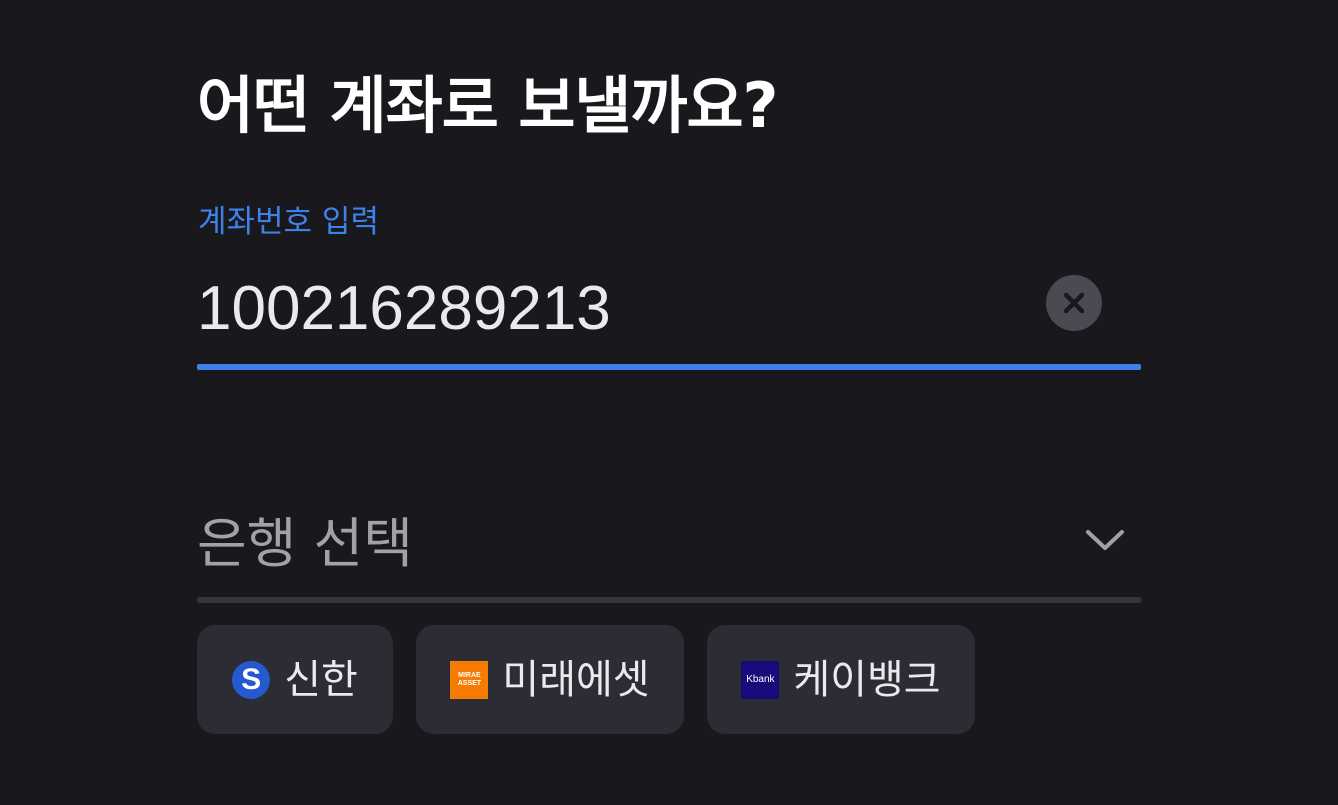 The height and width of the screenshot is (805, 1338). What do you see at coordinates (669, 600) in the screenshot?
I see `bank-select-underline` at bounding box center [669, 600].